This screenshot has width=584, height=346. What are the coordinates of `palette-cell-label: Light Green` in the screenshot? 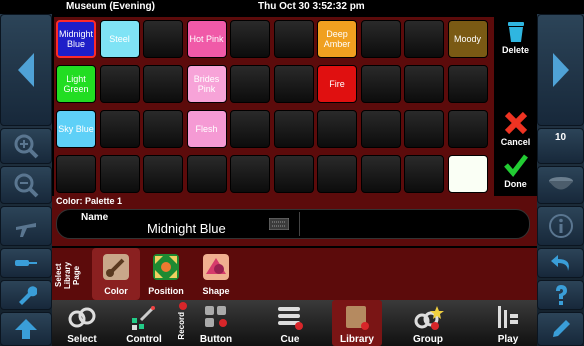 It's located at (76, 84).